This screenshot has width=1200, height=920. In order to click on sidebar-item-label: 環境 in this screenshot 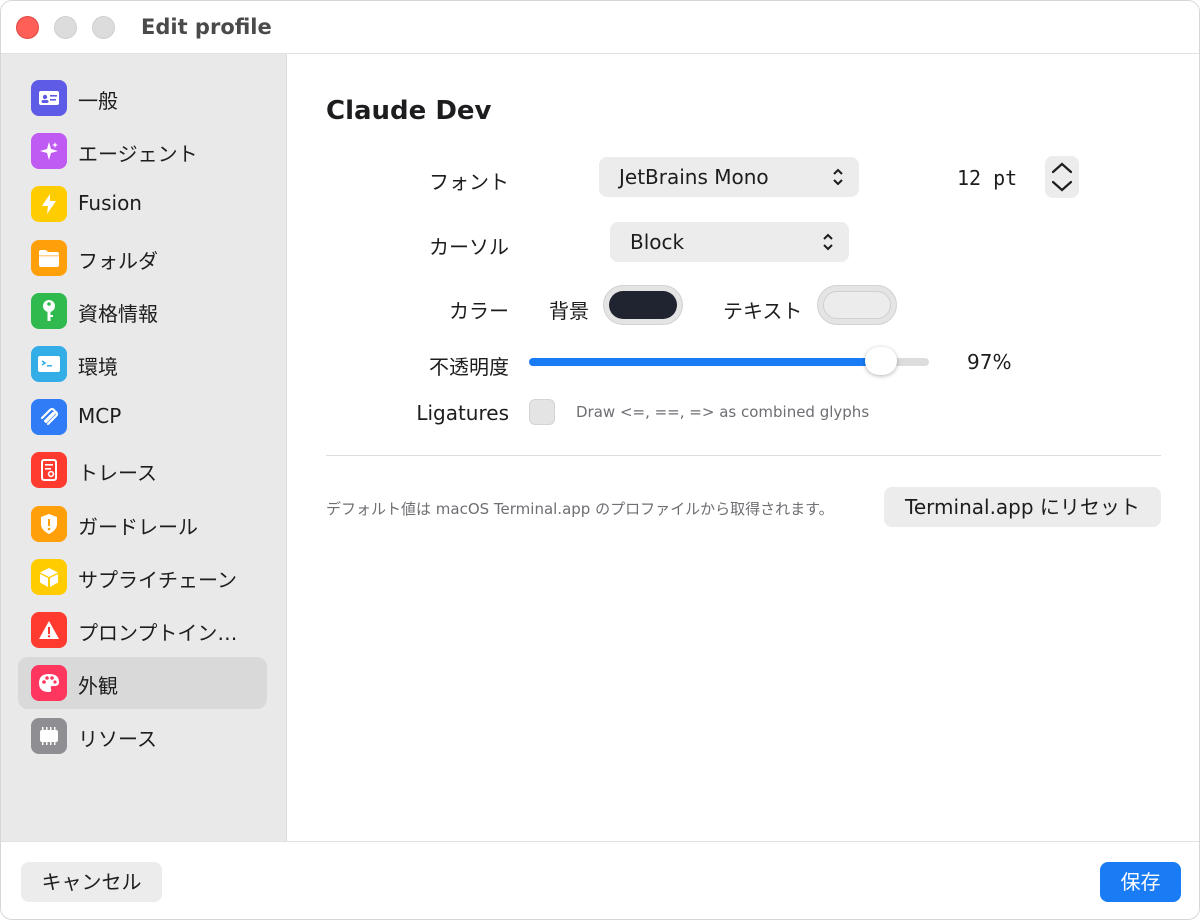, I will do `click(98, 367)`.